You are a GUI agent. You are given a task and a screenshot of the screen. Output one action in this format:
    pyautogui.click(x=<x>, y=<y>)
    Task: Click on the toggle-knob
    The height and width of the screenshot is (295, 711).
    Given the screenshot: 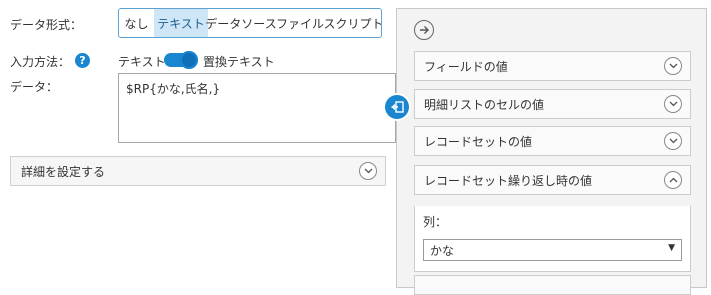 What is the action you would take?
    pyautogui.click(x=189, y=60)
    